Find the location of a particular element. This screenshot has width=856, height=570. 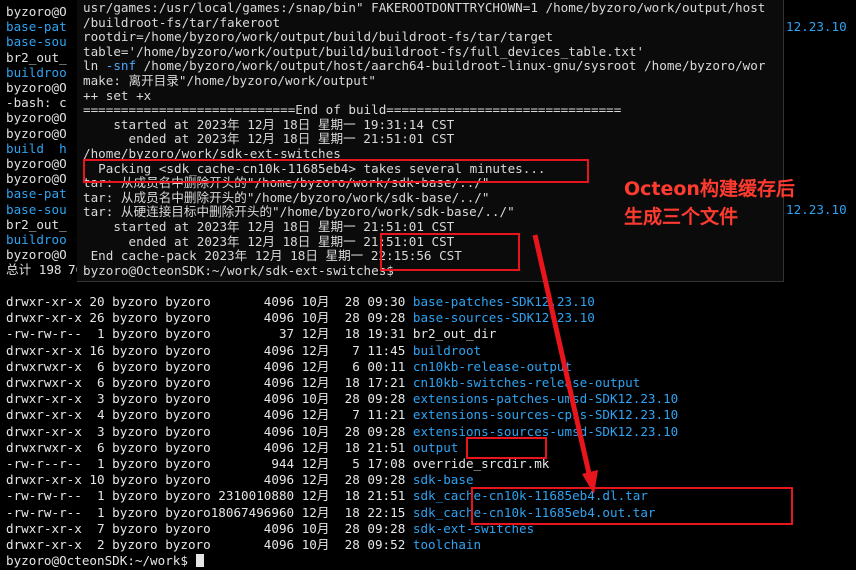

annotation-text: Octeon构建缓存后 生成三个文件 is located at coordinates (709, 203).